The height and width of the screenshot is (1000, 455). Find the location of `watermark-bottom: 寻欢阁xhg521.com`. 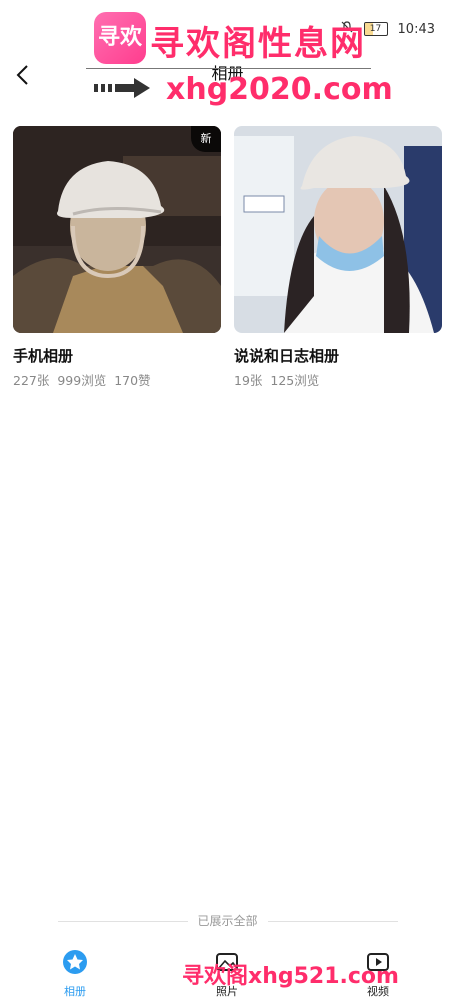

watermark-bottom: 寻欢阁xhg521.com is located at coordinates (290, 976).